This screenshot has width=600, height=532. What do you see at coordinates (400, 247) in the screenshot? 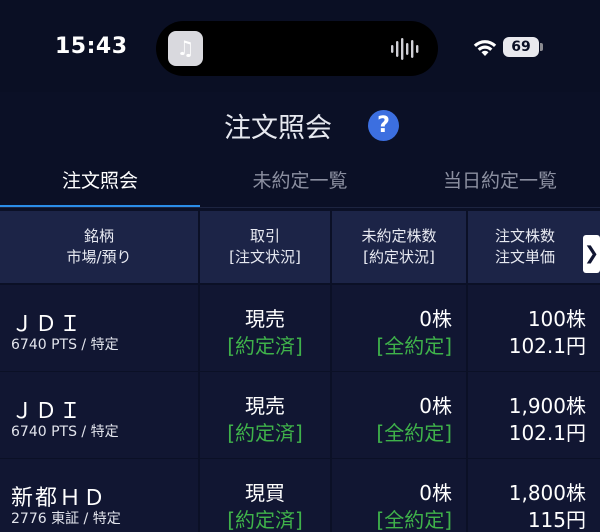
I see `header-unfilled: 未約定株数 [約定状況]` at bounding box center [400, 247].